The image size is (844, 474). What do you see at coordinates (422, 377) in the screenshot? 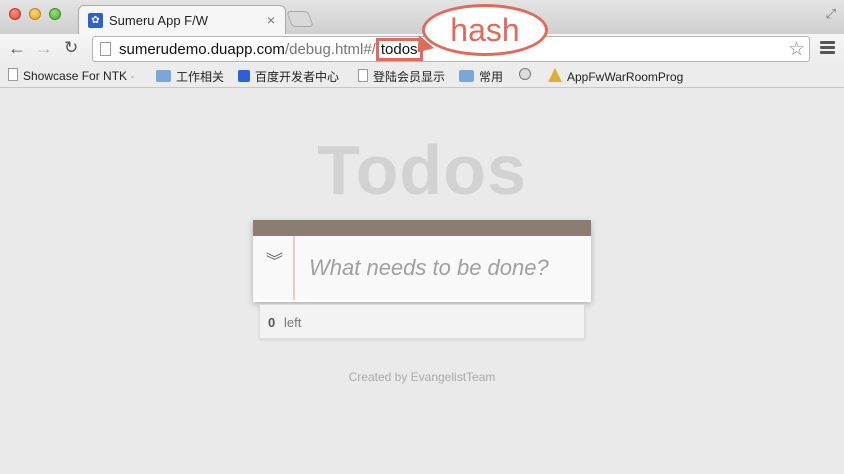
I see `credit-text: Created by EvangelistTeam` at bounding box center [422, 377].